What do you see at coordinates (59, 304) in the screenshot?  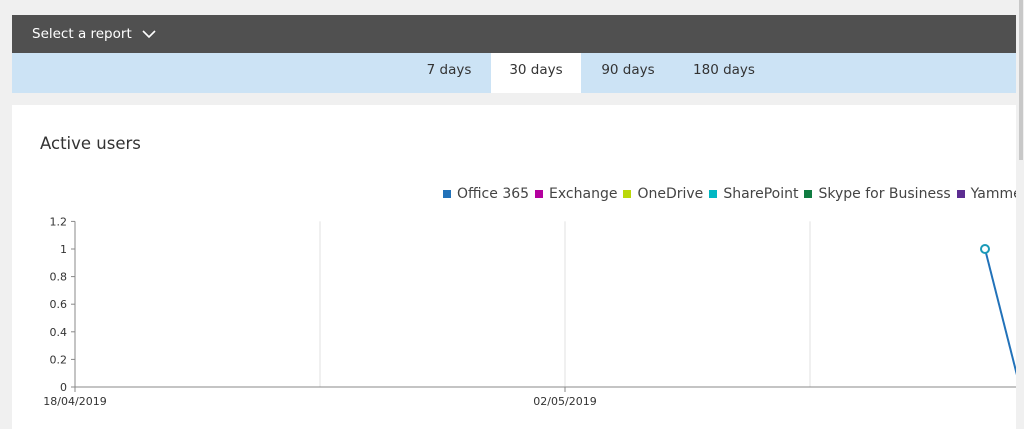 I see `y-tick-label: 0.6` at bounding box center [59, 304].